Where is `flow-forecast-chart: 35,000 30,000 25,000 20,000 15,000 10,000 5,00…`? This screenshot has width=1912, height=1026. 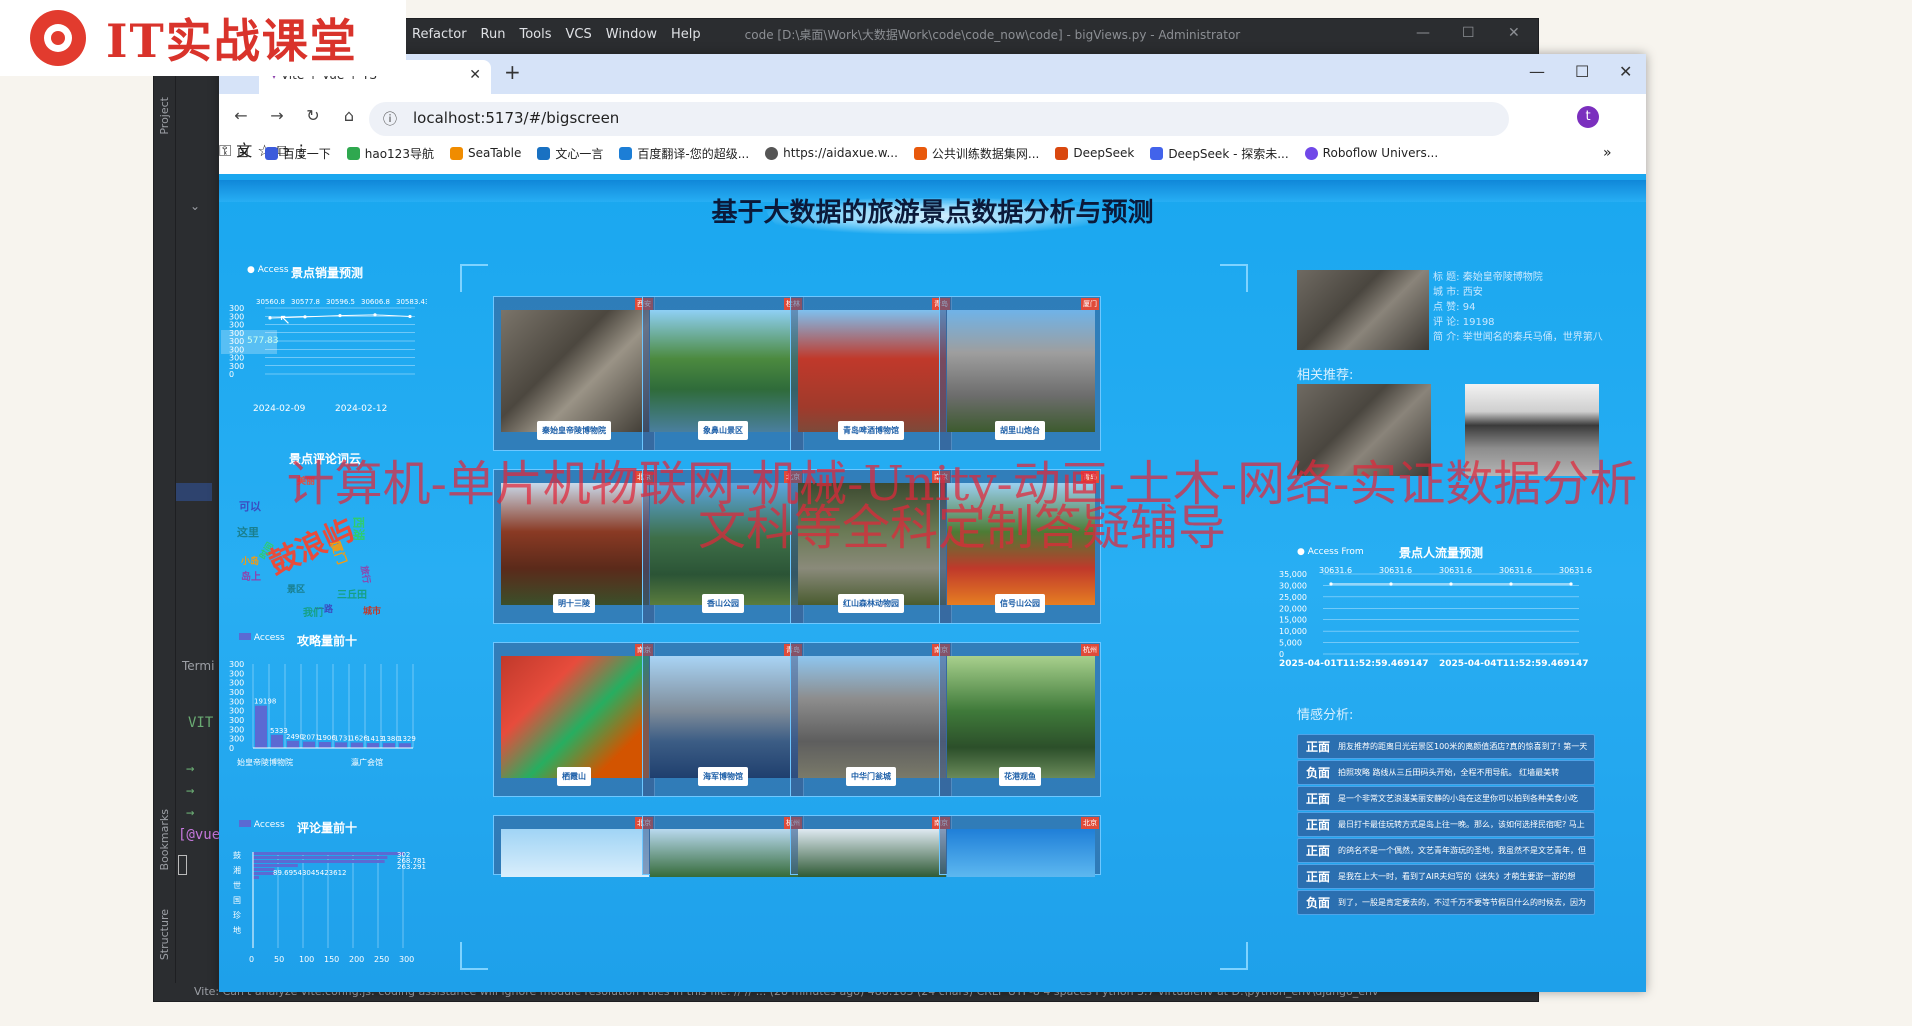 flow-forecast-chart: 35,000 30,000 25,000 20,000 15,000 10,000 5,00… is located at coordinates (1439, 613).